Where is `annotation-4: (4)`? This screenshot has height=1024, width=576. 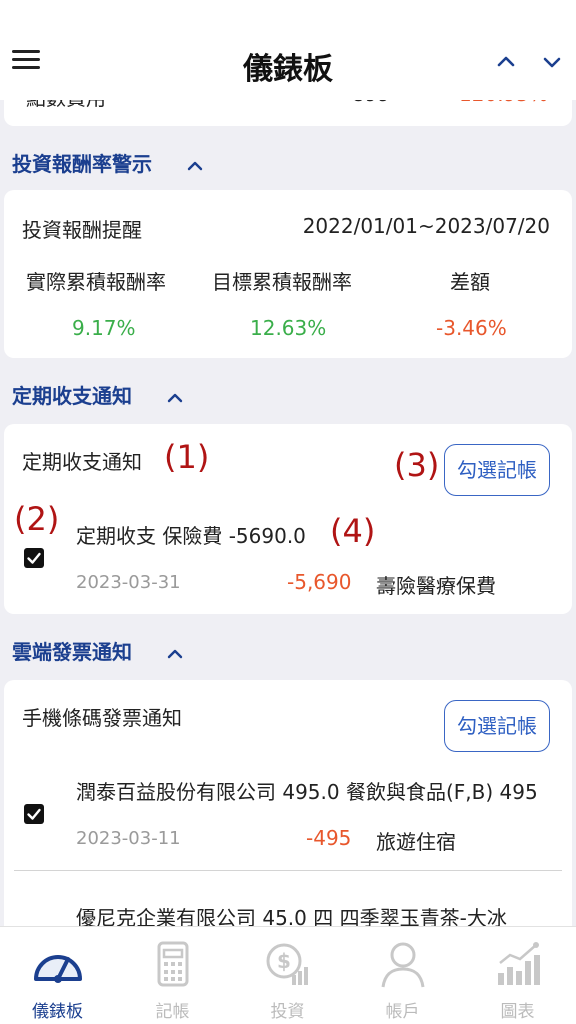 annotation-4: (4) is located at coordinates (353, 531).